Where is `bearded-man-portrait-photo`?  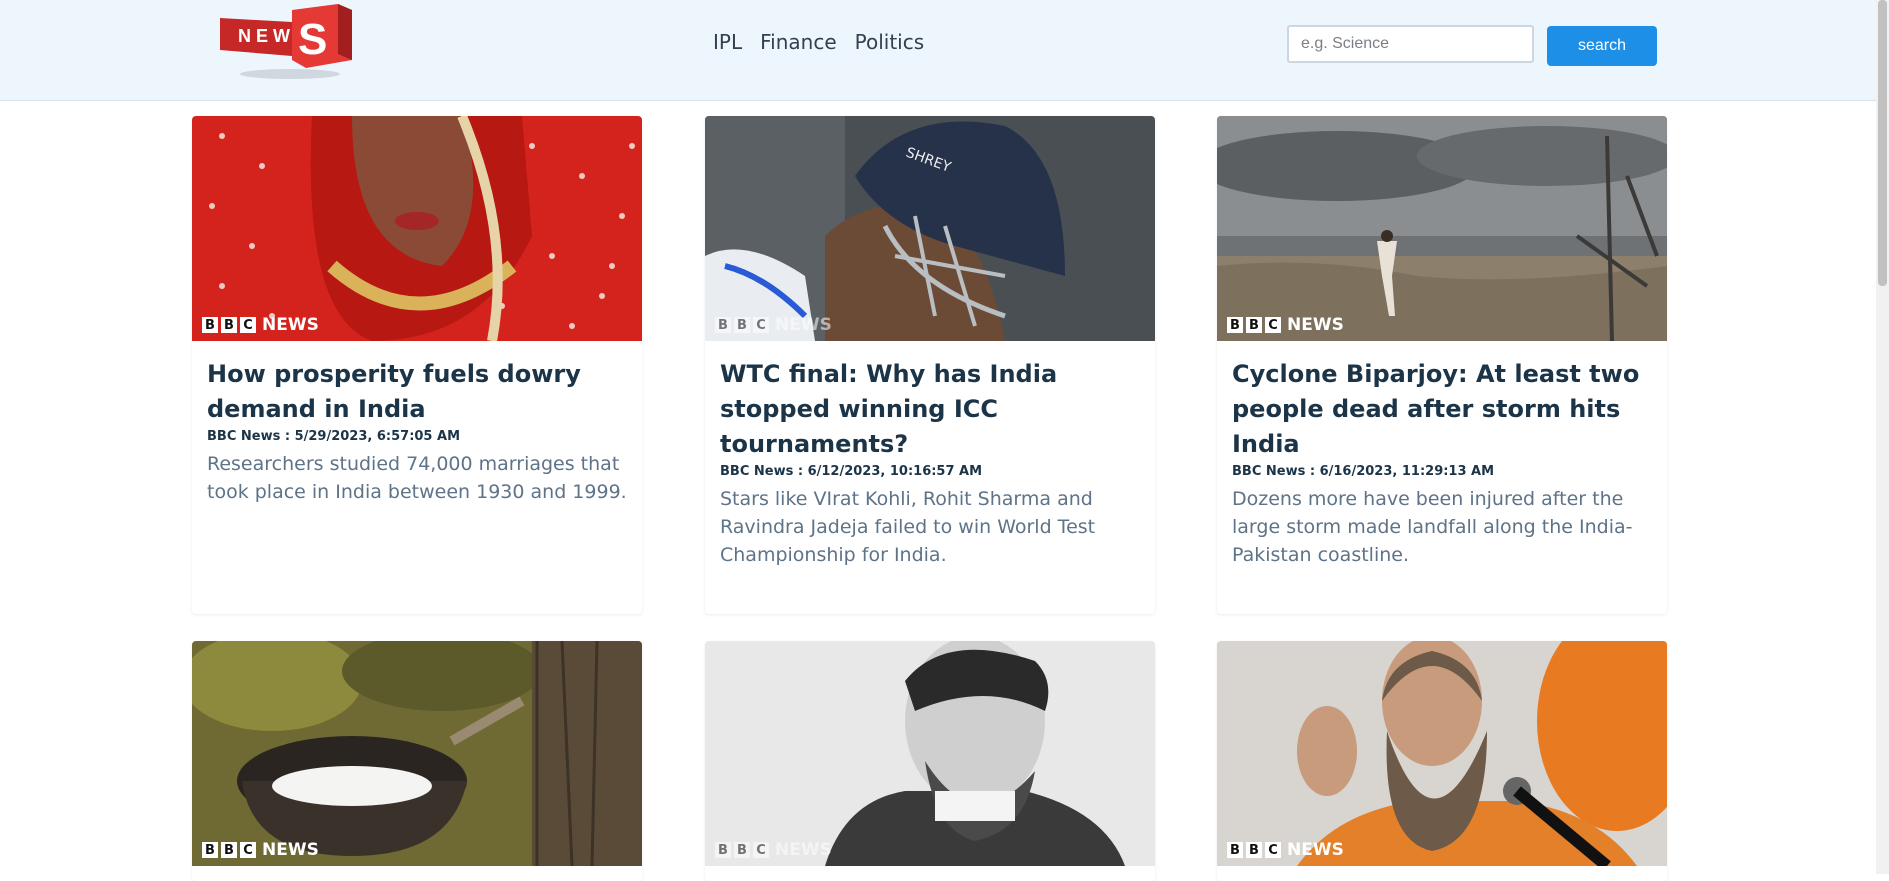 bearded-man-portrait-photo is located at coordinates (930, 753).